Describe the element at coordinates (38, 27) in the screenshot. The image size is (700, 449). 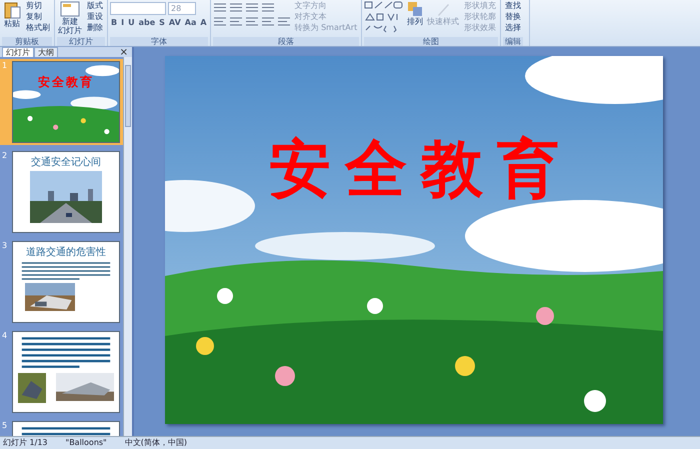
I see `ribbon-button: 格式刷` at that location.